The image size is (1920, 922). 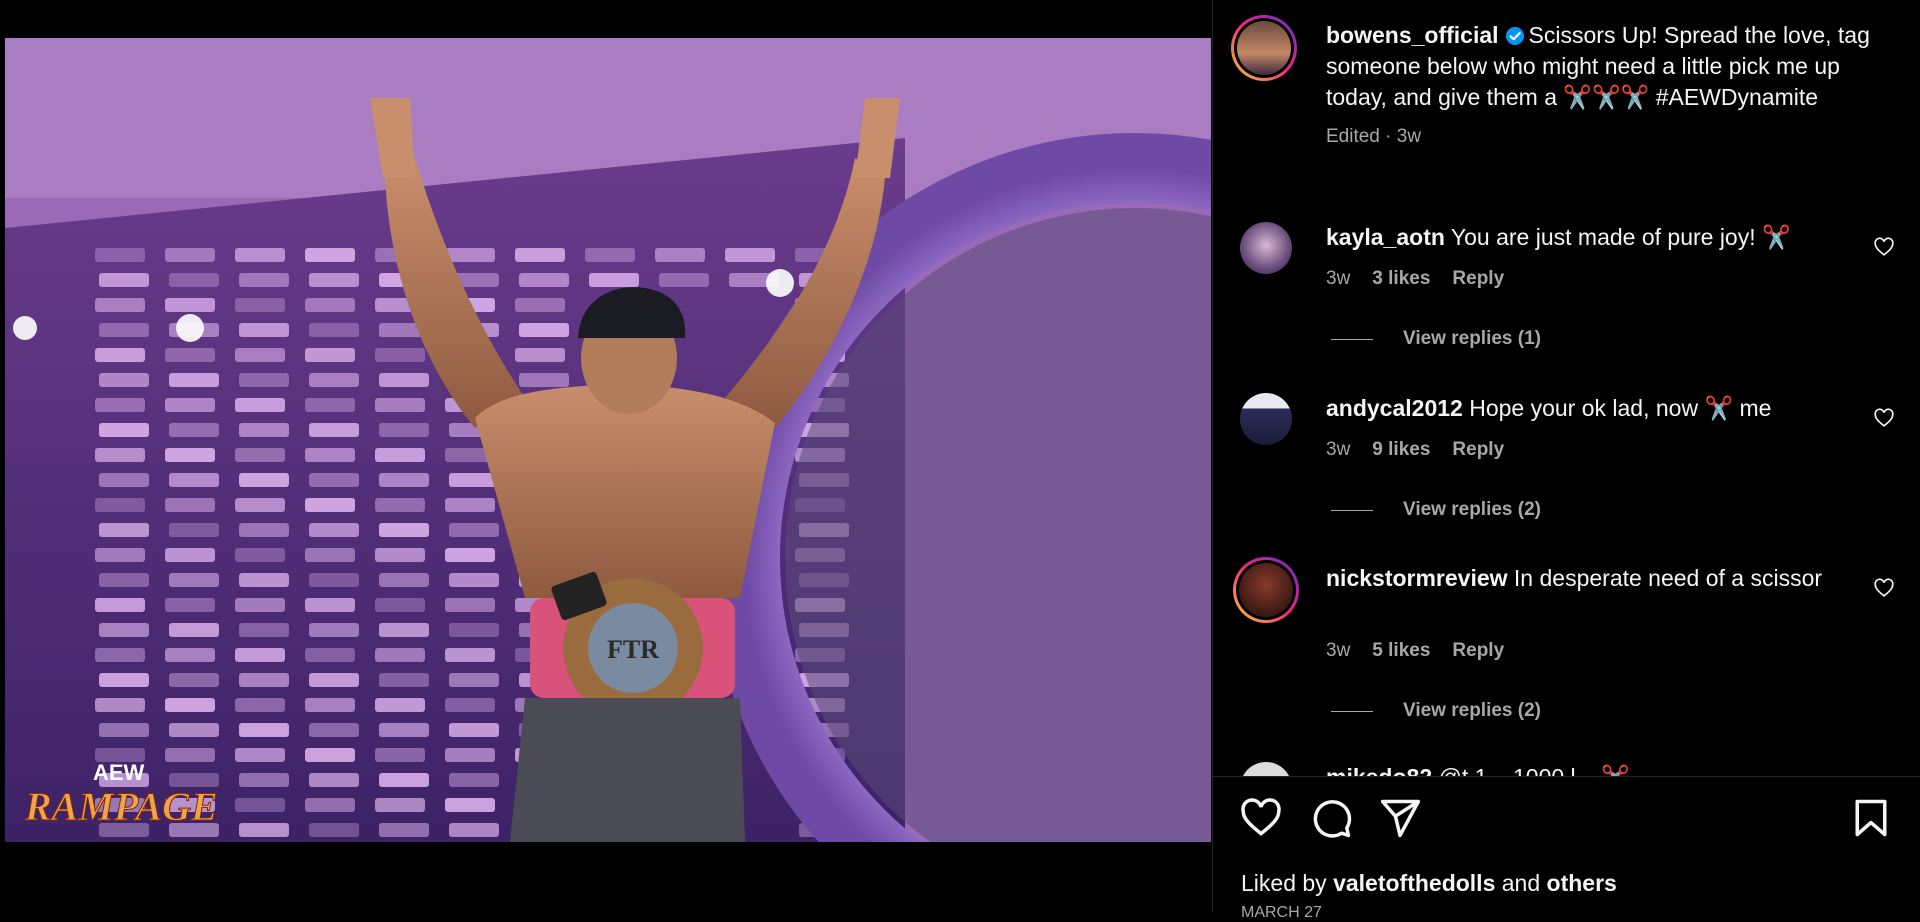 I want to click on comment-text: @t.1... 1000 l... ✂️, so click(x=1534, y=770).